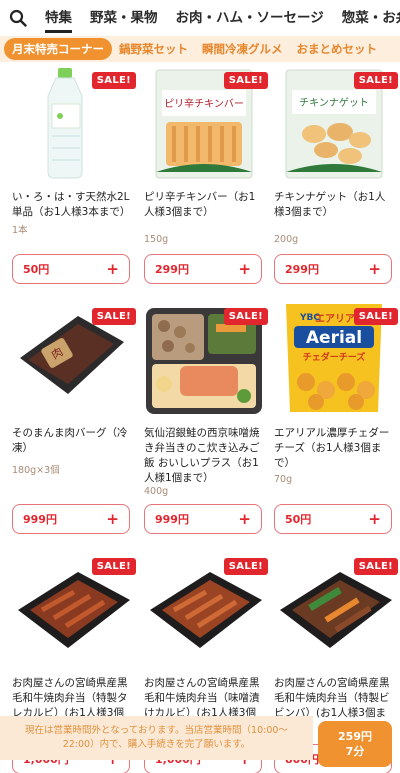  Describe the element at coordinates (204, 608) in the screenshot. I see `product-image-yakiniku-miso: SALE!` at that location.